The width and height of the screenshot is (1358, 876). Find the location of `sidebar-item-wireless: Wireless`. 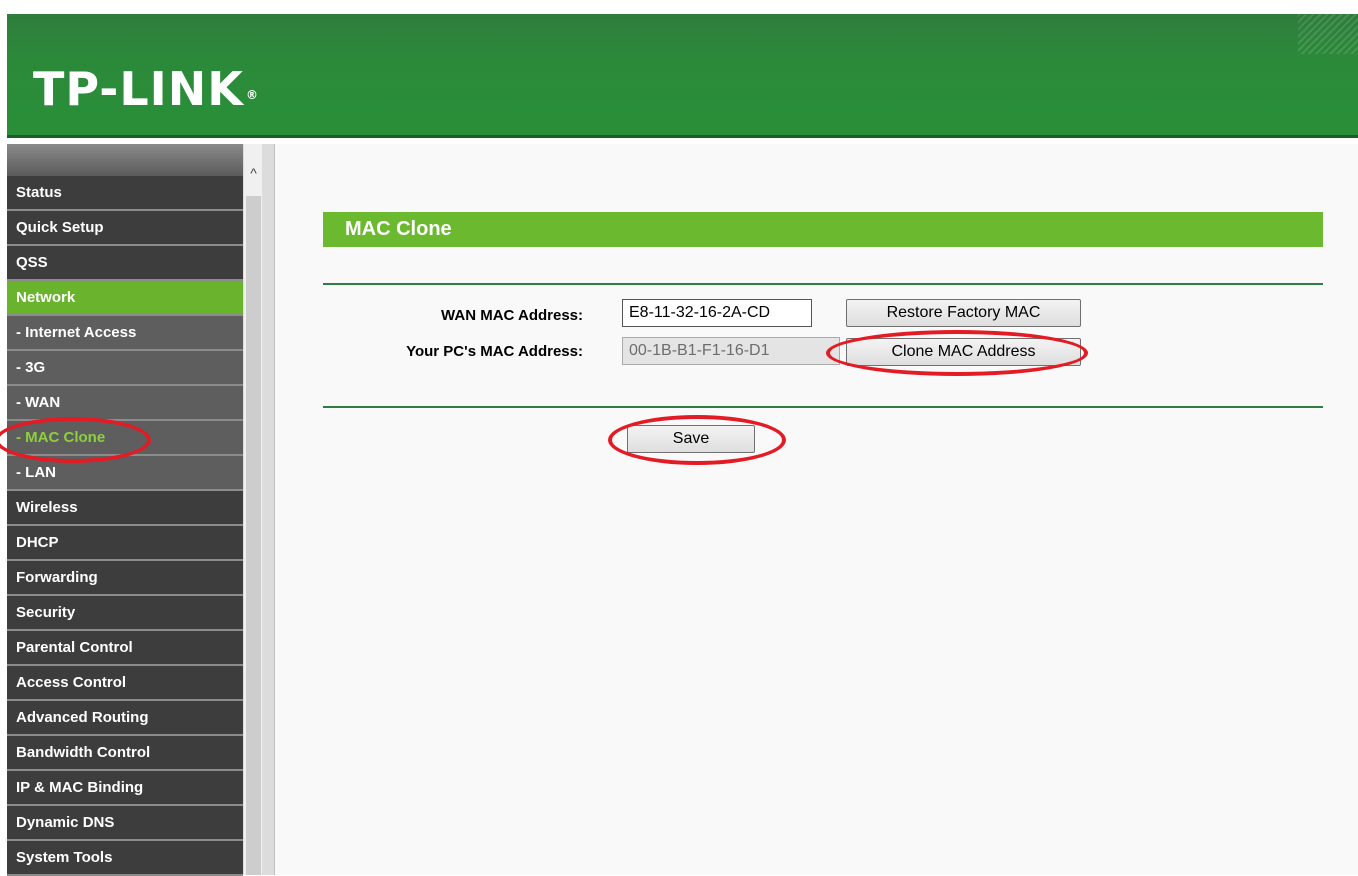

sidebar-item-wireless: Wireless is located at coordinates (125, 508).